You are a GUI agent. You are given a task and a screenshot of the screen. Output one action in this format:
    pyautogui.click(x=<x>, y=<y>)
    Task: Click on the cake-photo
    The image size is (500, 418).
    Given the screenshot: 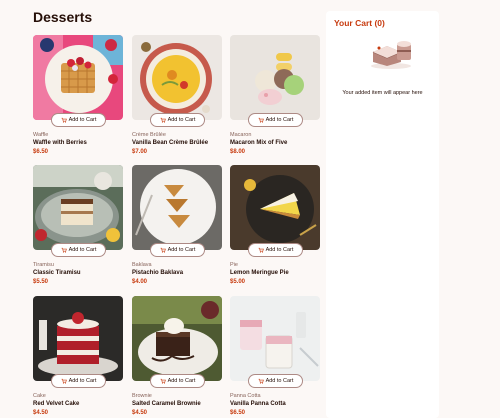 What is the action you would take?
    pyautogui.click(x=78, y=338)
    